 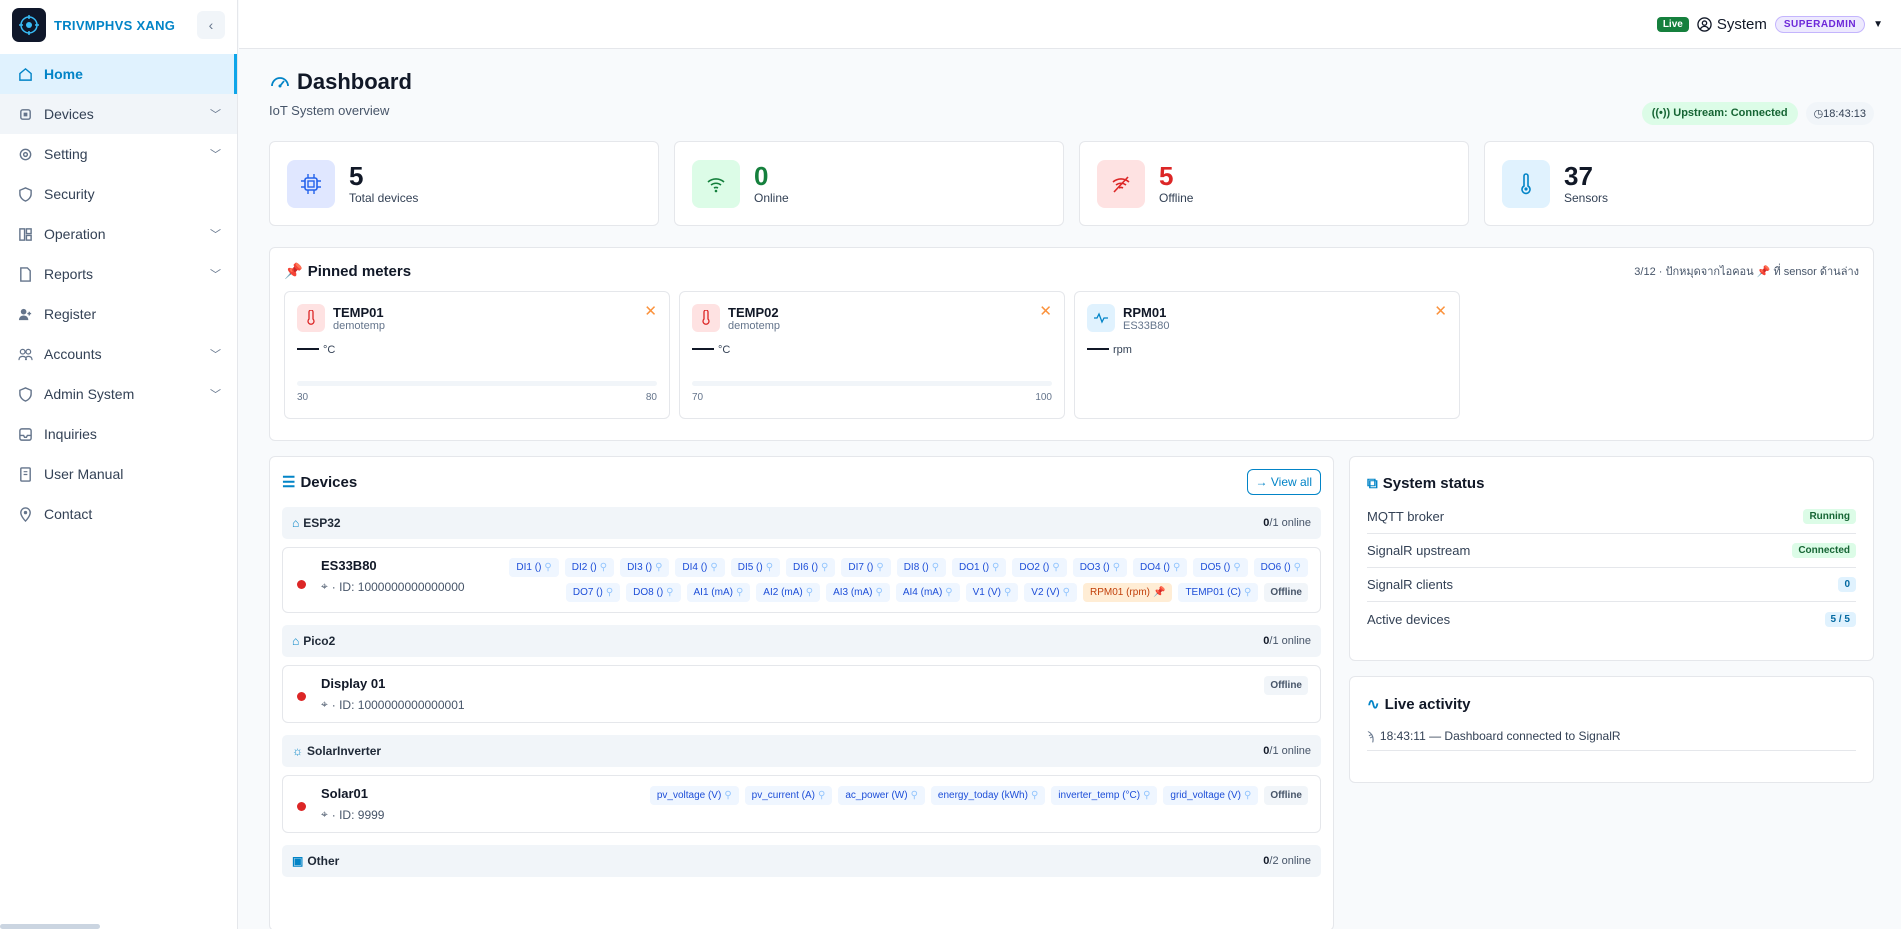 I want to click on view-all-button: → View all, so click(x=1283, y=482).